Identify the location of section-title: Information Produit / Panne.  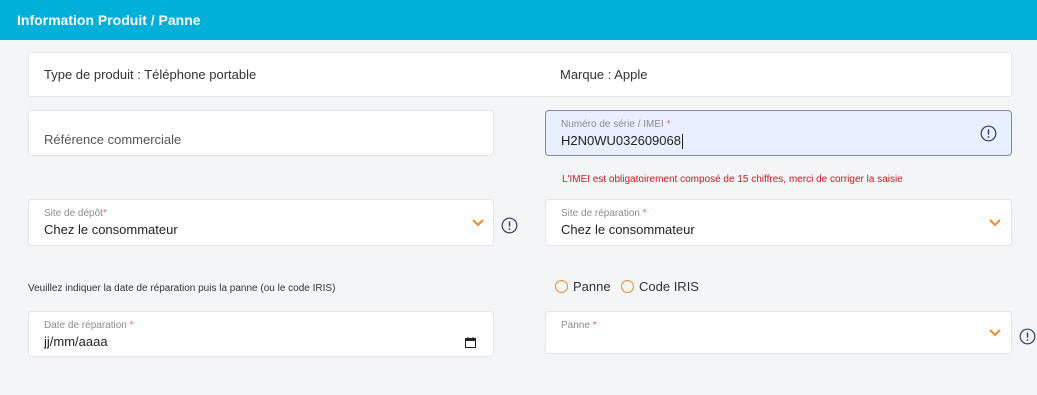
(109, 20).